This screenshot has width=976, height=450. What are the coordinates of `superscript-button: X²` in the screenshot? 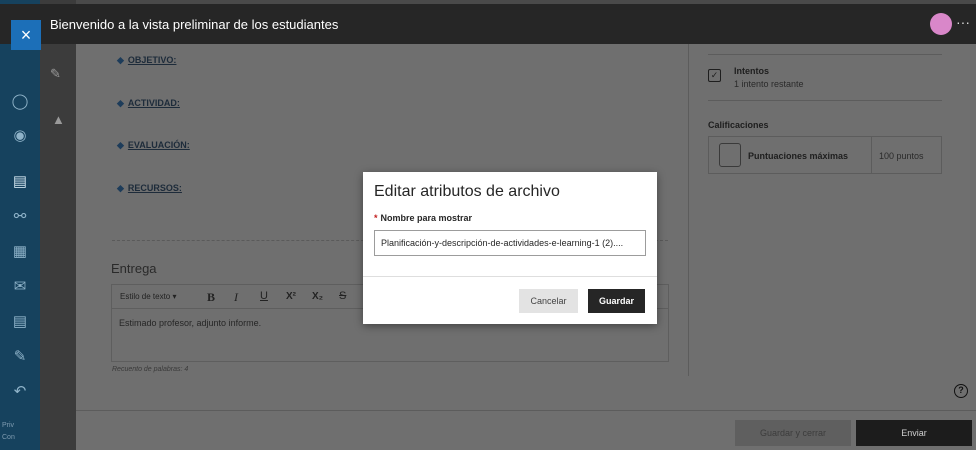 It's located at (291, 296).